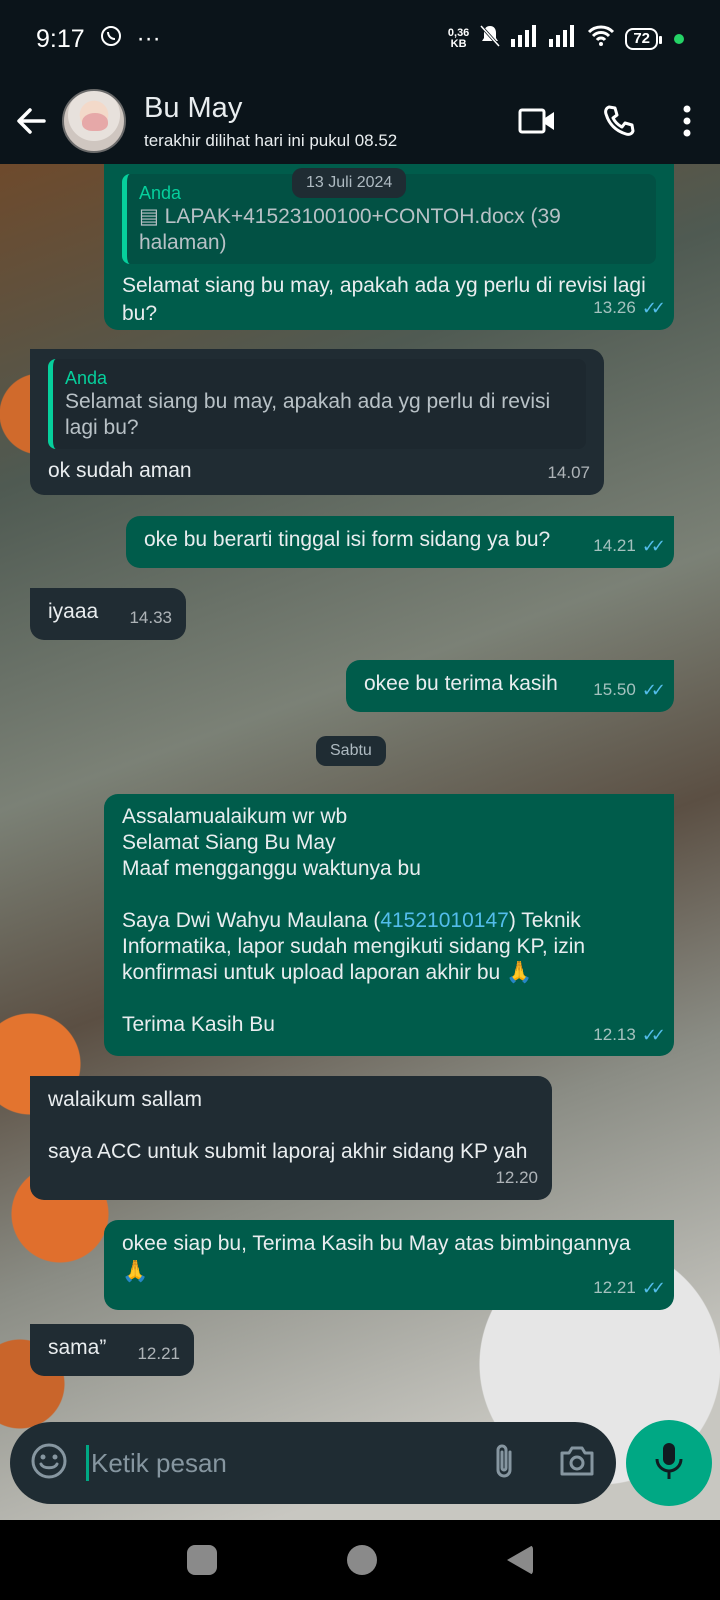  Describe the element at coordinates (458, 44) in the screenshot. I see `net-speed-unit: KB` at that location.